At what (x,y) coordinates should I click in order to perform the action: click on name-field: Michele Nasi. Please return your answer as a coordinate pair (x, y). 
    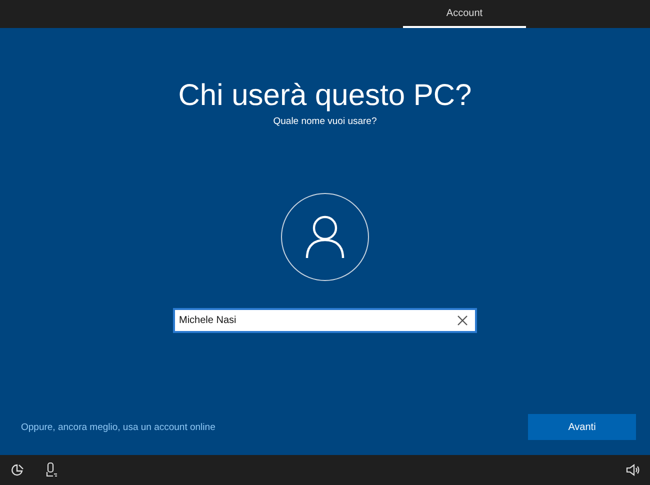
    Looking at the image, I should click on (325, 320).